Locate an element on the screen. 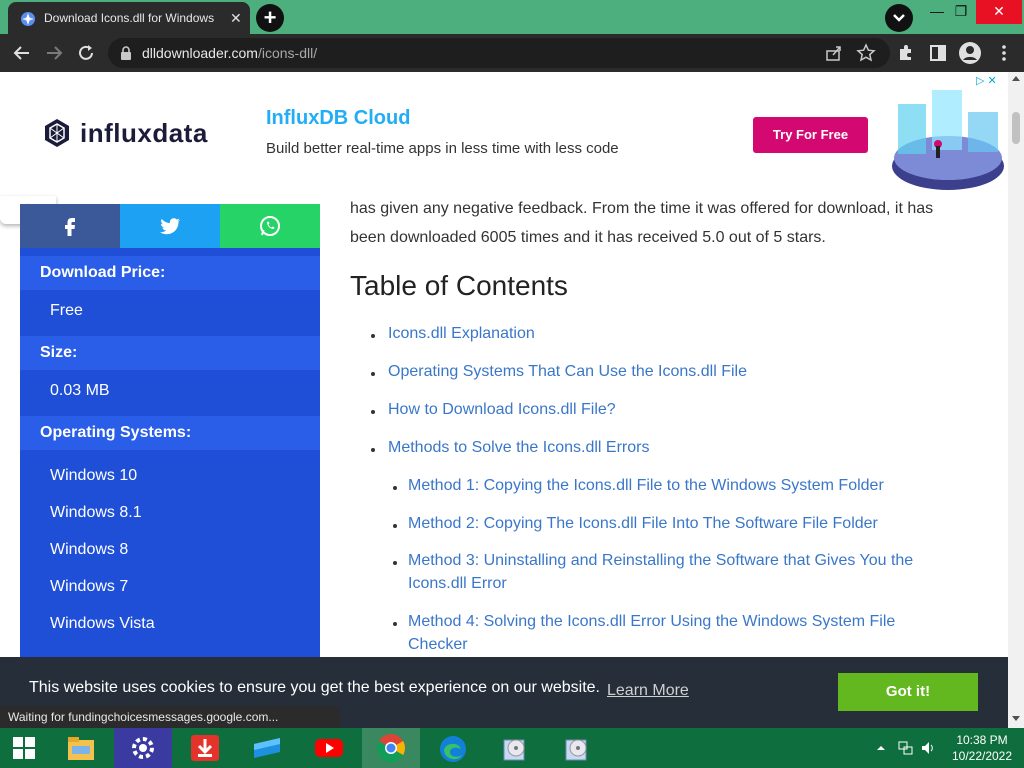 The height and width of the screenshot is (768, 1024). ad-cta-button: Try For Free is located at coordinates (810, 135).